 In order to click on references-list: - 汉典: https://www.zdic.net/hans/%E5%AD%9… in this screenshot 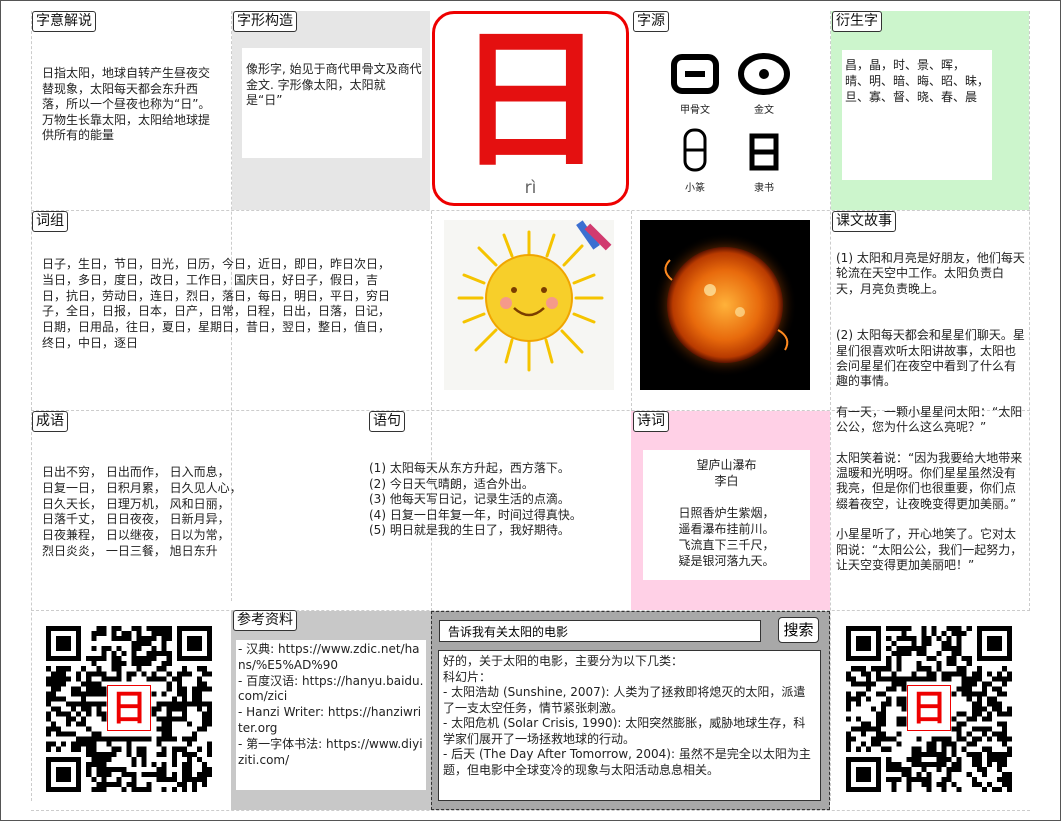, I will do `click(331, 705)`.